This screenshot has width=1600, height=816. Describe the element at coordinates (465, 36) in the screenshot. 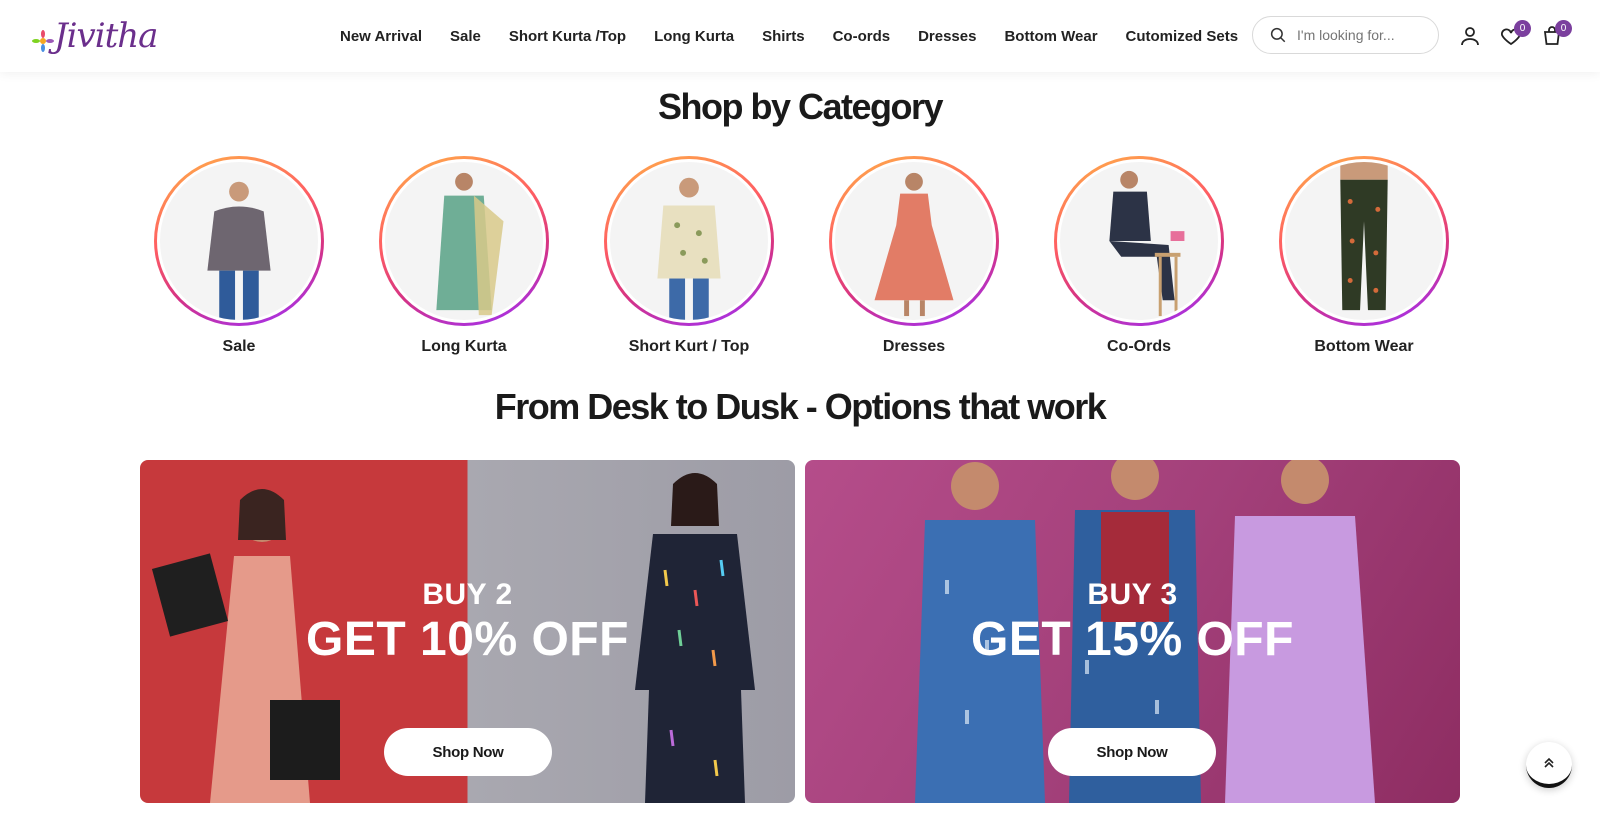

I see `nav-sale: Sale` at that location.